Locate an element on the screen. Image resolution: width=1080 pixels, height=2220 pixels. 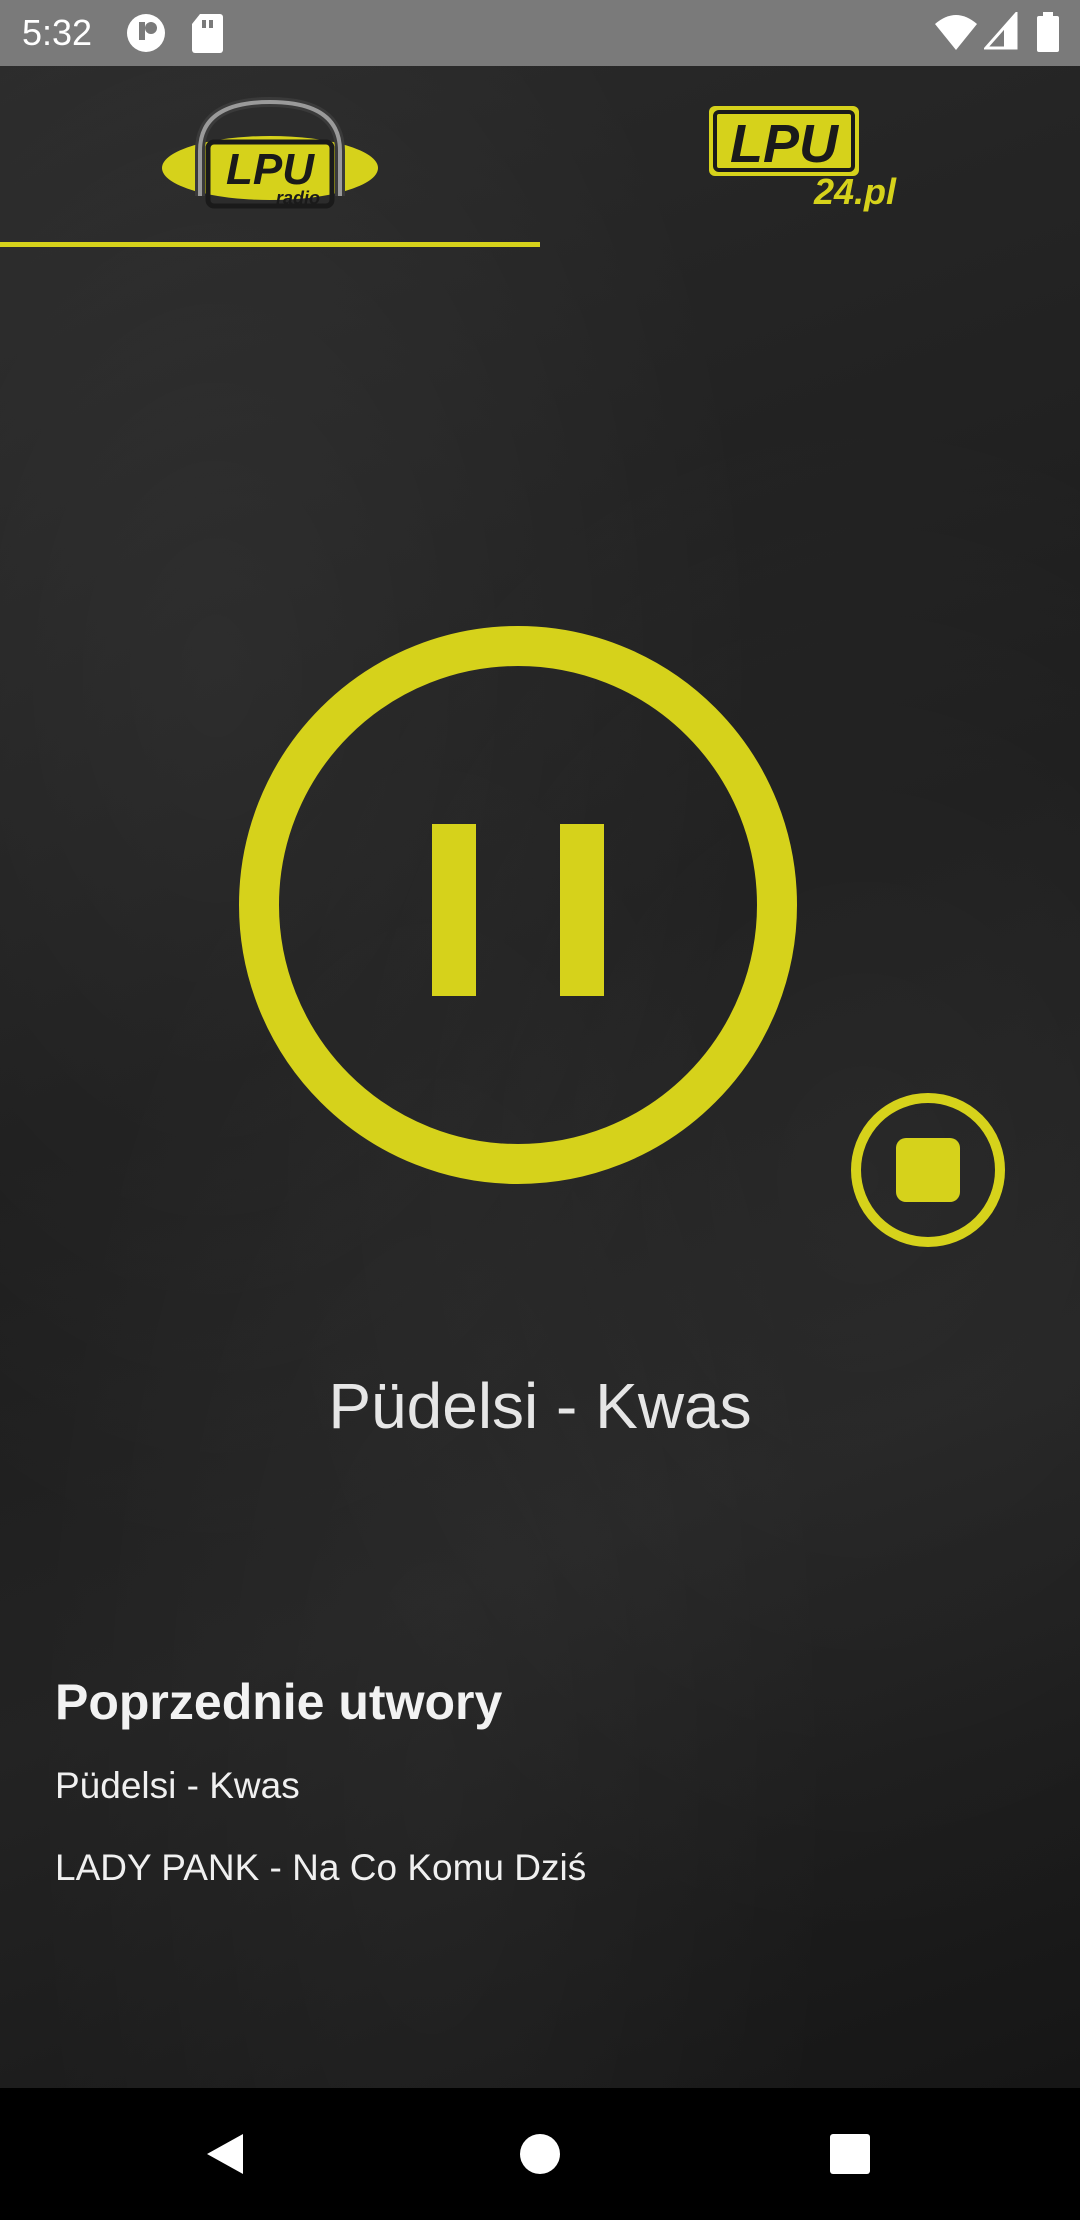
logo-text-lpu: LPU is located at coordinates (270, 169).